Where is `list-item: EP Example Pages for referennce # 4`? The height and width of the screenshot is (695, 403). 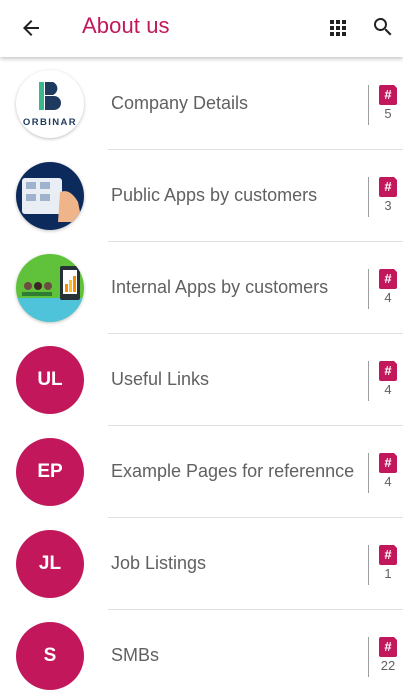 list-item: EP Example Pages for referennce # 4 is located at coordinates (201, 472).